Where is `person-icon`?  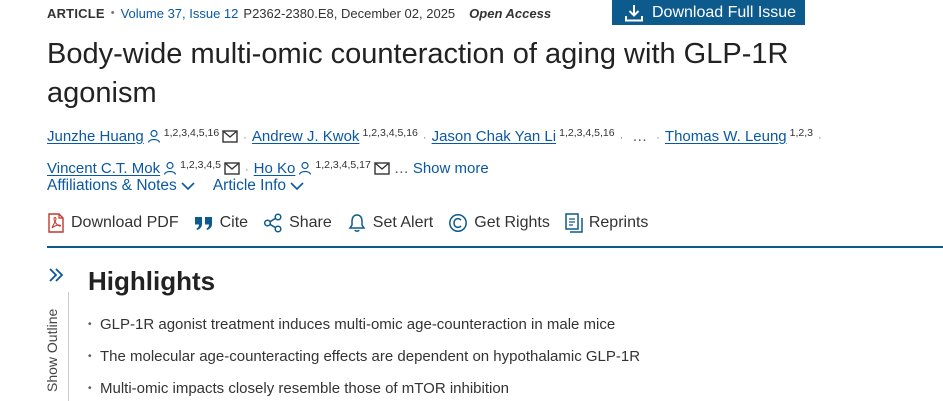
person-icon is located at coordinates (154, 139).